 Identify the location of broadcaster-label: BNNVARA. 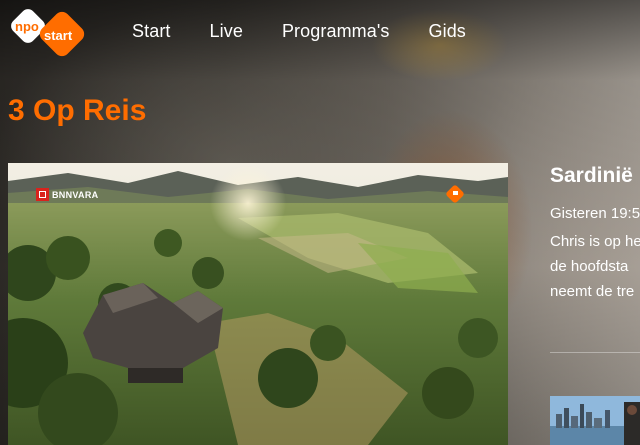
(75, 194).